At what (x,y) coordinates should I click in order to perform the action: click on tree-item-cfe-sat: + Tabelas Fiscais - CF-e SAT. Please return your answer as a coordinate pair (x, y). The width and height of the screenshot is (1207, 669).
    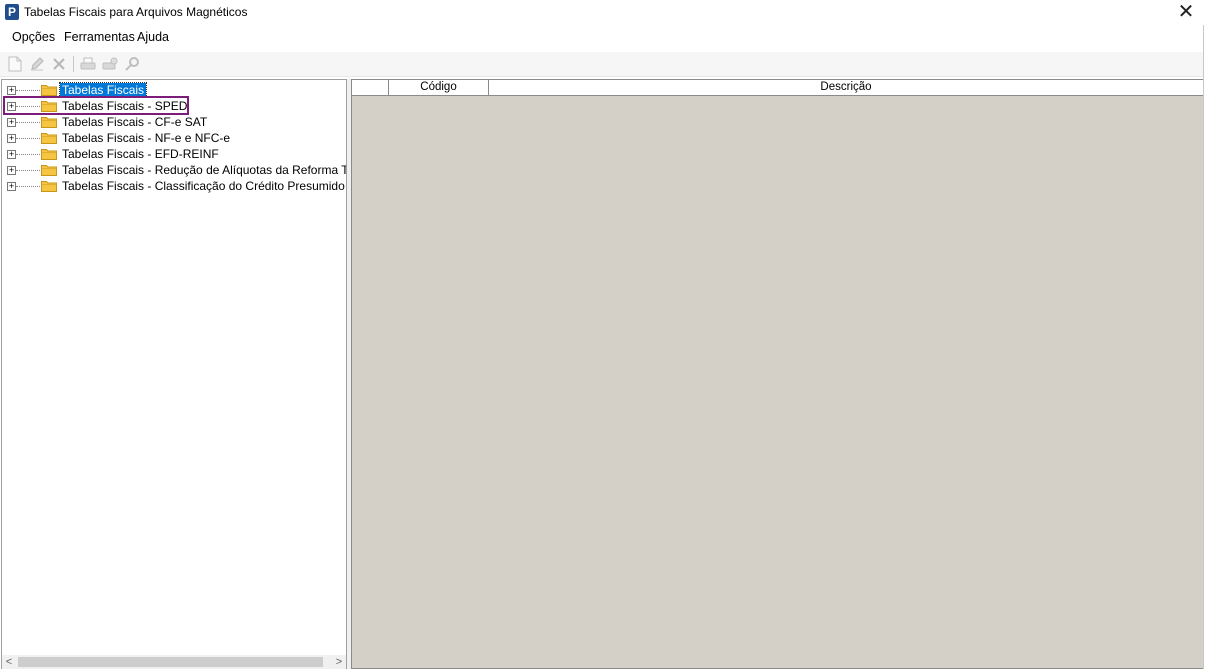
    Looking at the image, I should click on (174, 122).